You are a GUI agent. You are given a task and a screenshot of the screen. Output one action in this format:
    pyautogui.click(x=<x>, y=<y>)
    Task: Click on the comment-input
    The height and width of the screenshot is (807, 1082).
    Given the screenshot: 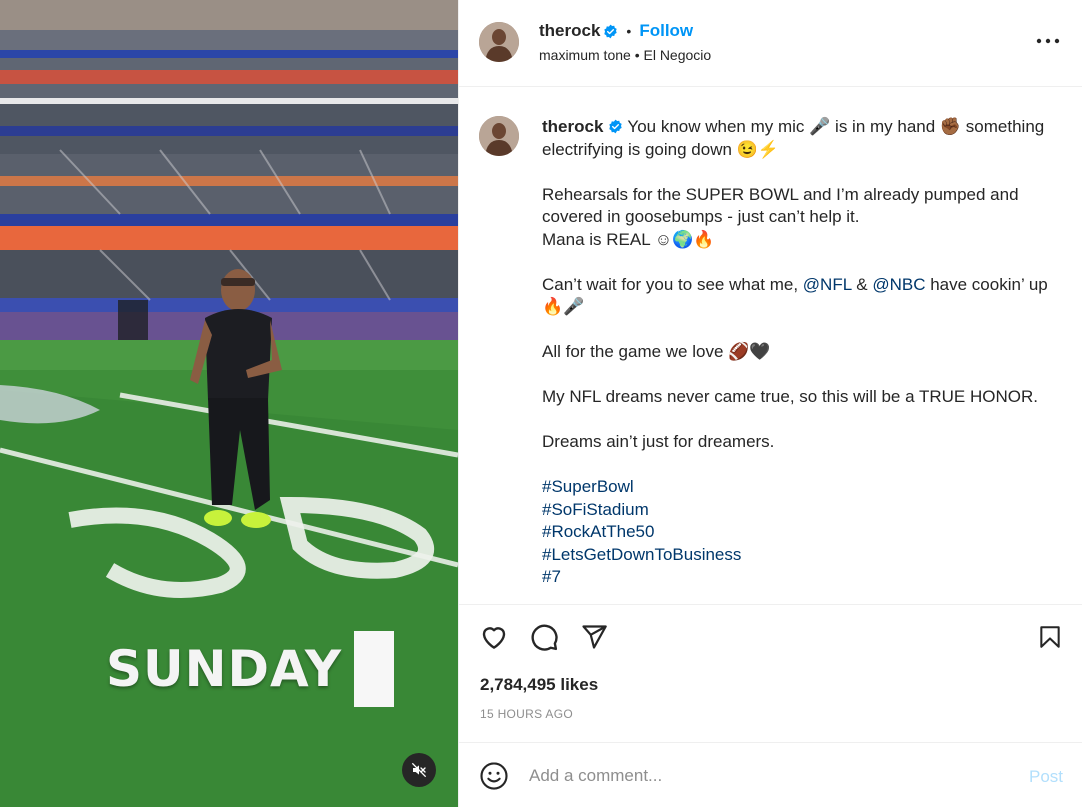 What is the action you would take?
    pyautogui.click(x=769, y=776)
    